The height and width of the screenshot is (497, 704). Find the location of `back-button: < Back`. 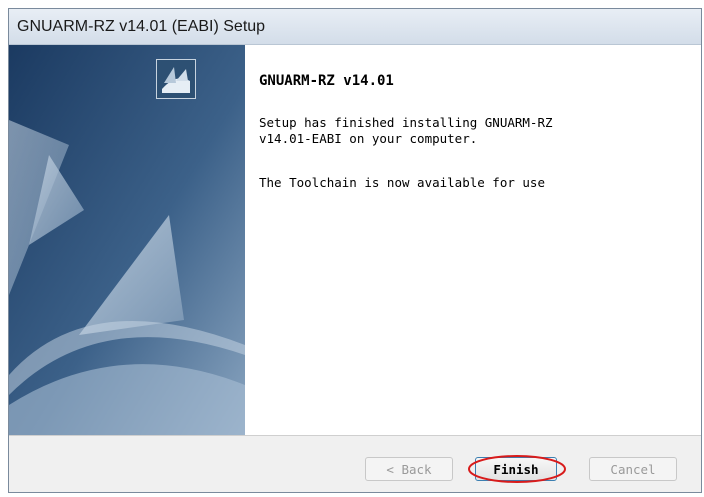

back-button: < Back is located at coordinates (409, 469).